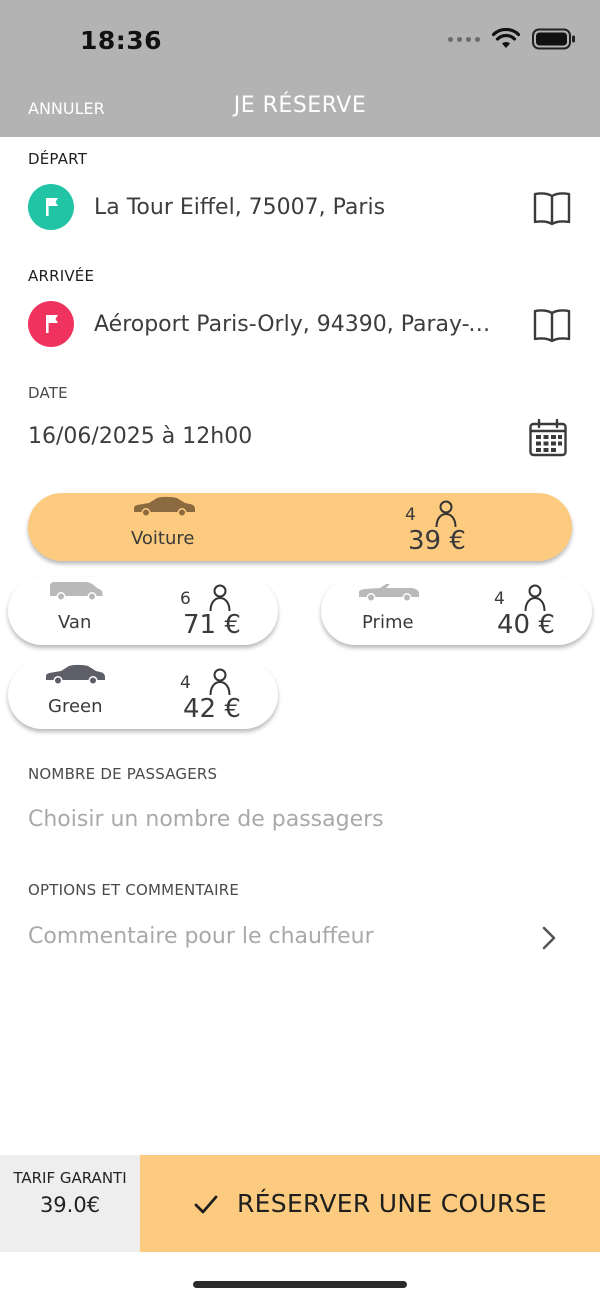  What do you see at coordinates (240, 207) in the screenshot?
I see `departure-address: La Tour Eiffel, 75007, Paris` at bounding box center [240, 207].